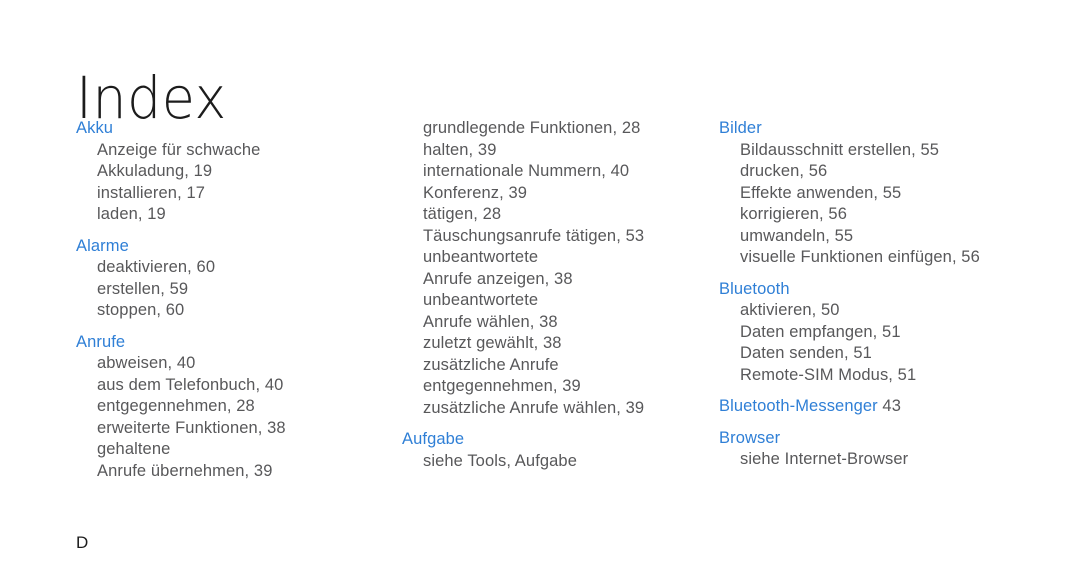 This screenshot has width=1080, height=585. What do you see at coordinates (552, 194) in the screenshot?
I see `index-entry: Konferenz, 39` at bounding box center [552, 194].